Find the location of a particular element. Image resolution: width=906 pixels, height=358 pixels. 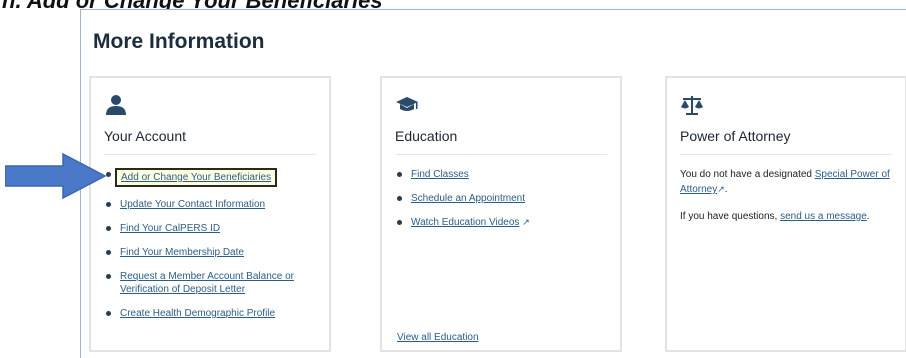

graduation-cap-icon is located at coordinates (407, 104).